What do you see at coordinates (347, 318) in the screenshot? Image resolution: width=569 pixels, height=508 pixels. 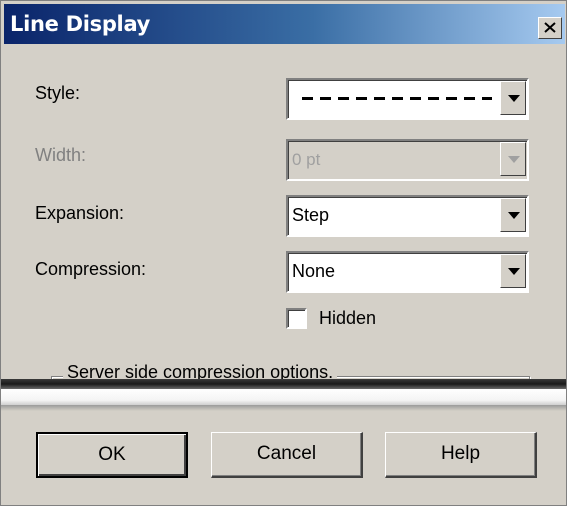 I see `hidden-checkbox-label: Hidden` at bounding box center [347, 318].